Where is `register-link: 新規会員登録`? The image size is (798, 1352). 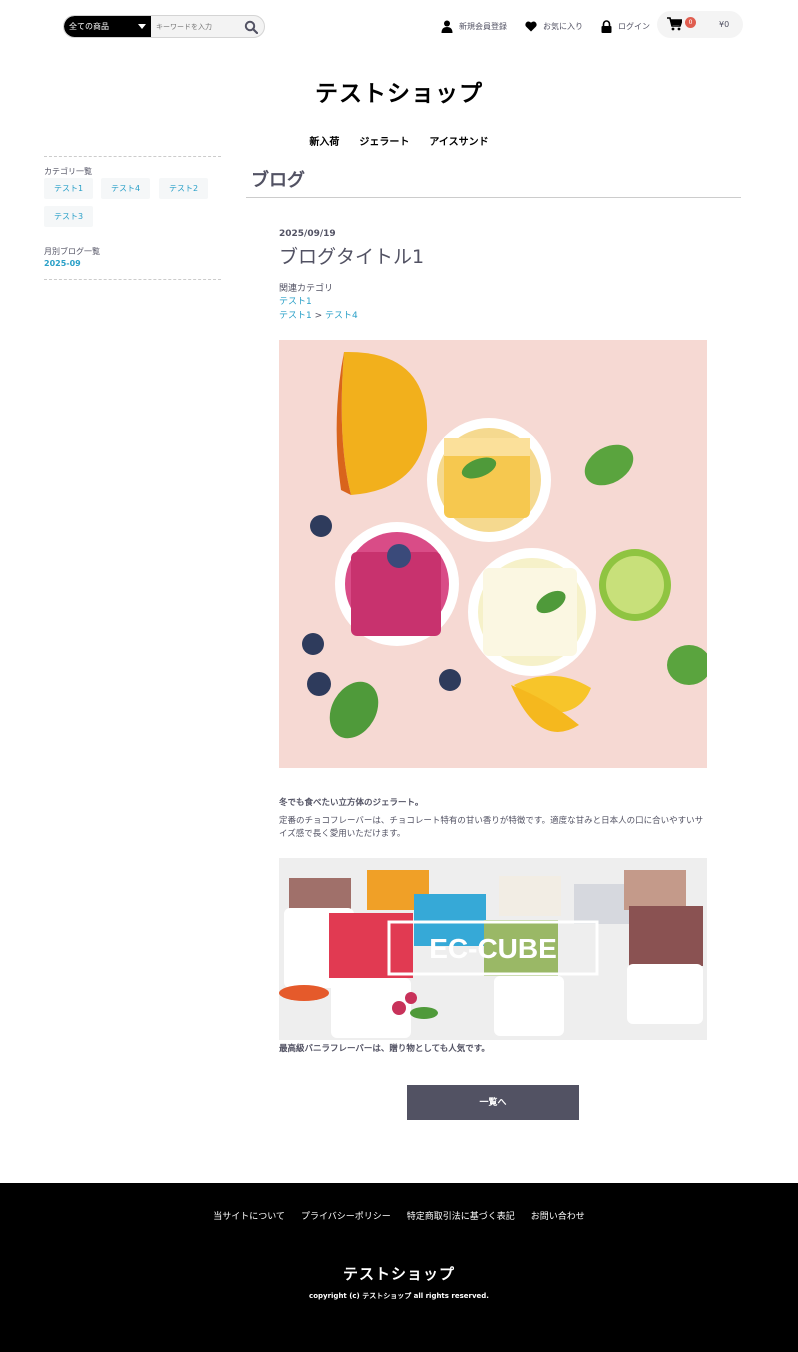 register-link: 新規会員登録 is located at coordinates (474, 26).